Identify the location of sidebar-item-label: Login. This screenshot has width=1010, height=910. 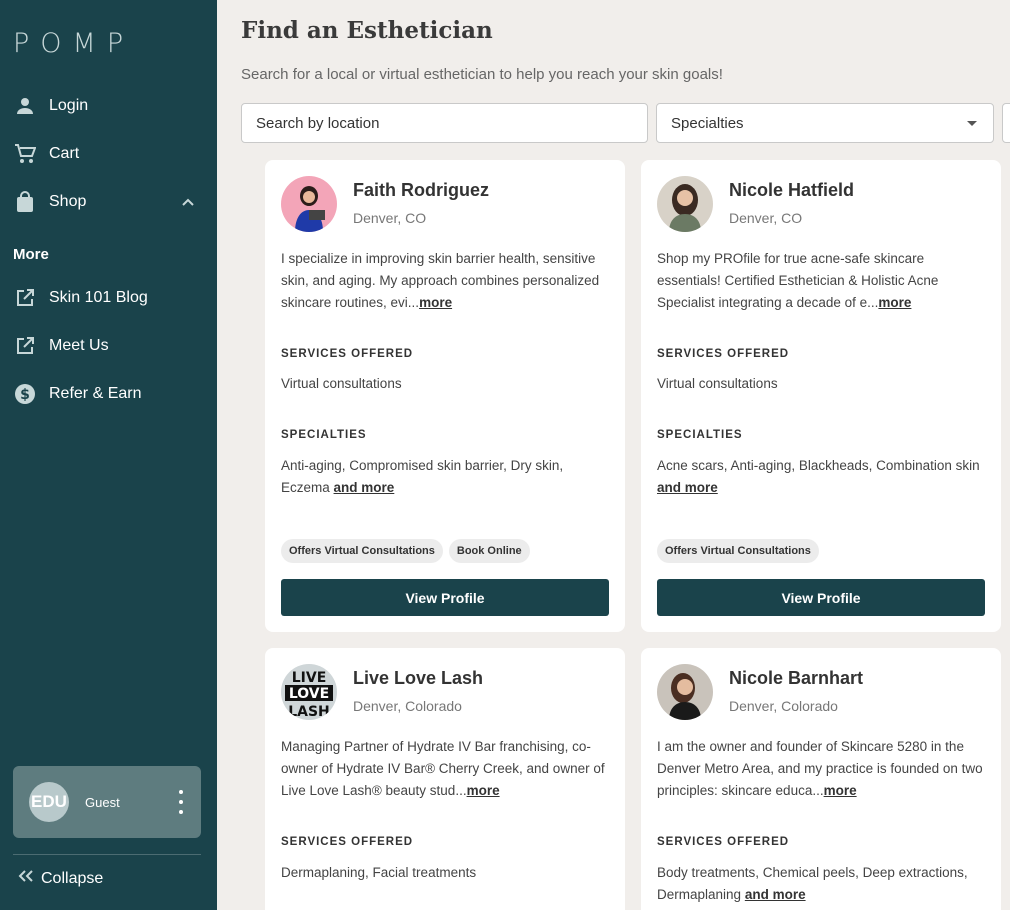
(69, 105).